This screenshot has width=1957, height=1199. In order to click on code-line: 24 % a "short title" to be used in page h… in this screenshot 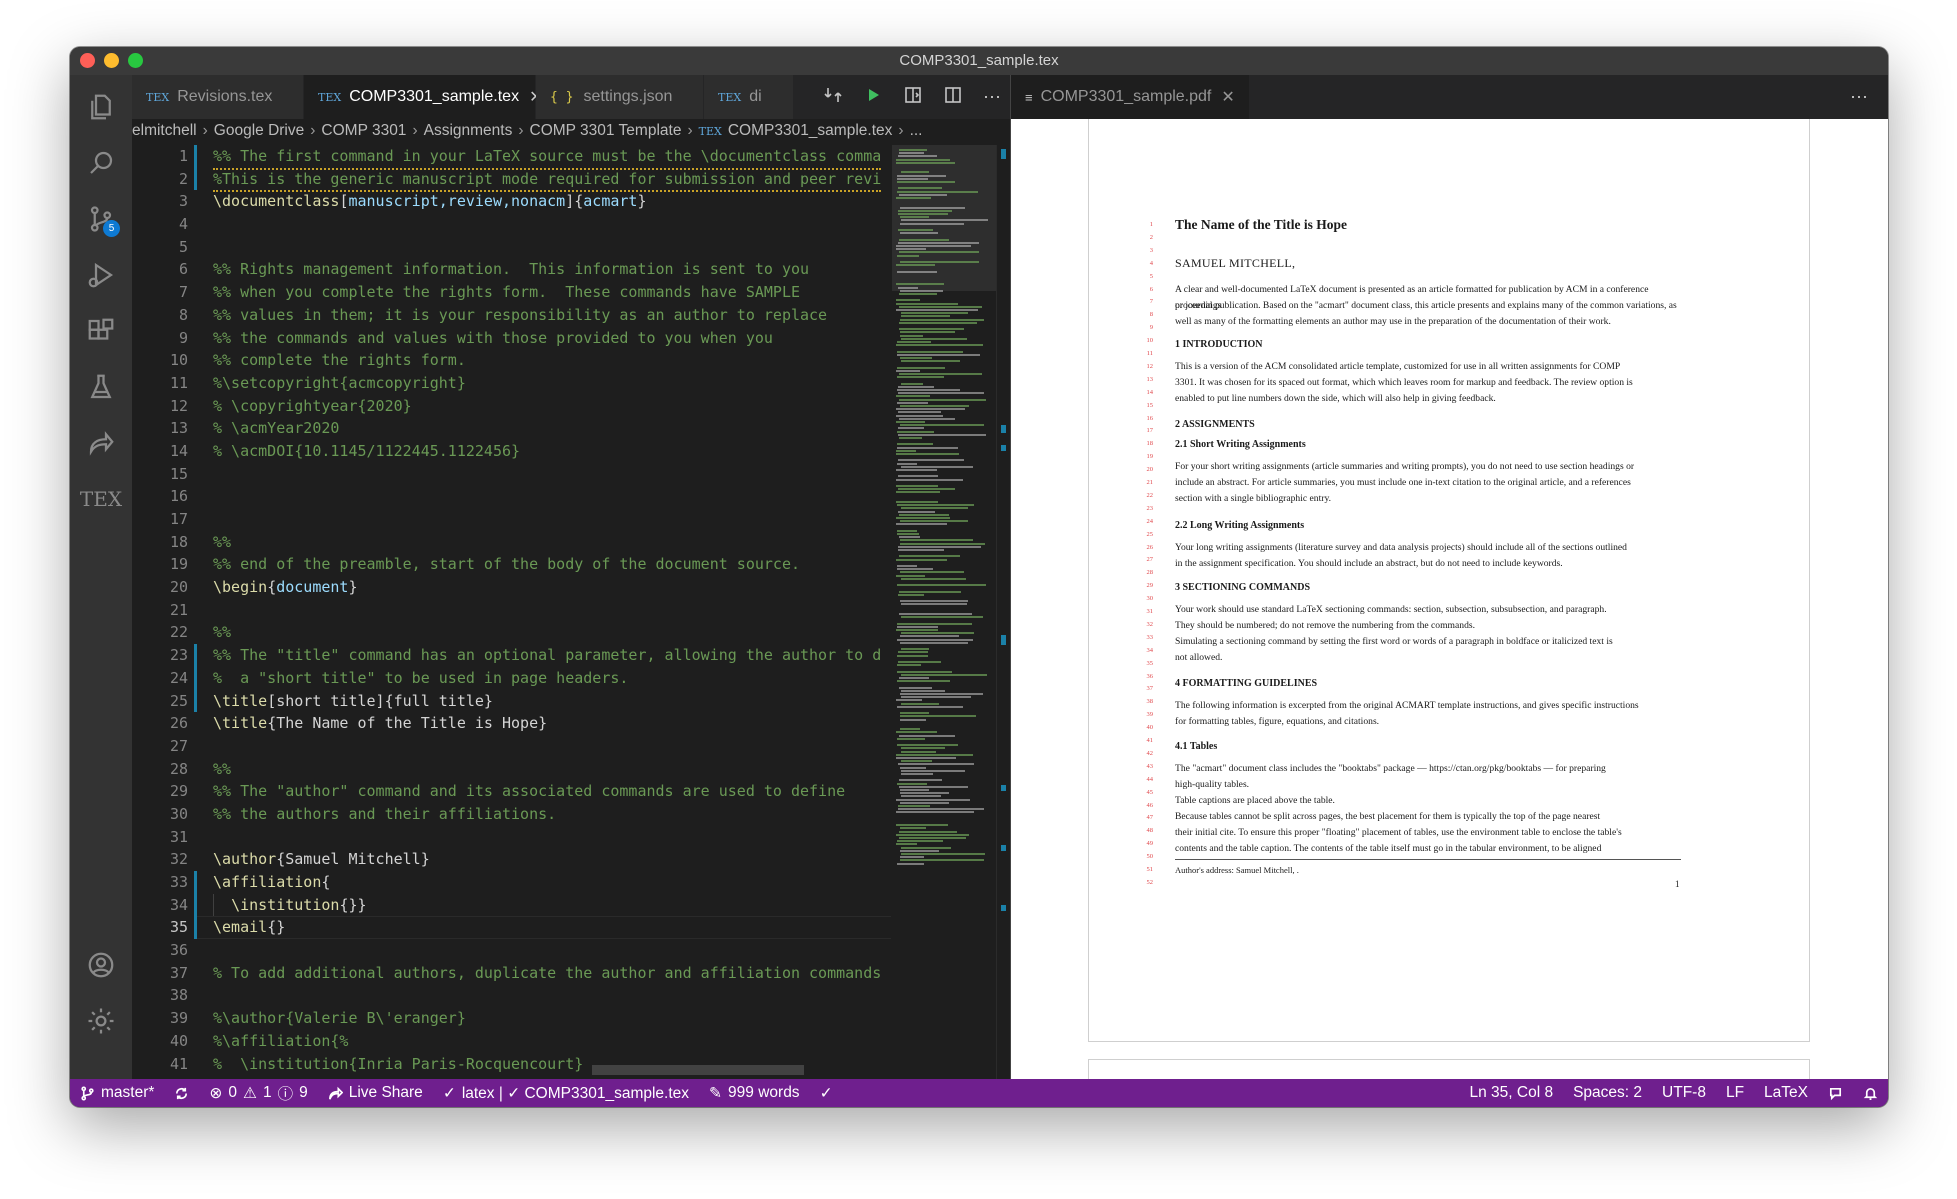, I will do `click(511, 678)`.